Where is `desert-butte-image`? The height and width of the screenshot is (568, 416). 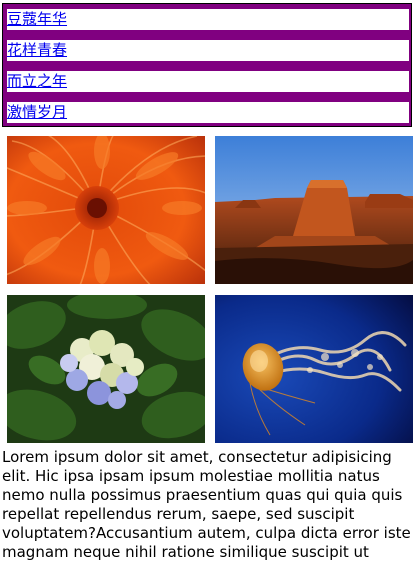
desert-butte-image is located at coordinates (314, 210).